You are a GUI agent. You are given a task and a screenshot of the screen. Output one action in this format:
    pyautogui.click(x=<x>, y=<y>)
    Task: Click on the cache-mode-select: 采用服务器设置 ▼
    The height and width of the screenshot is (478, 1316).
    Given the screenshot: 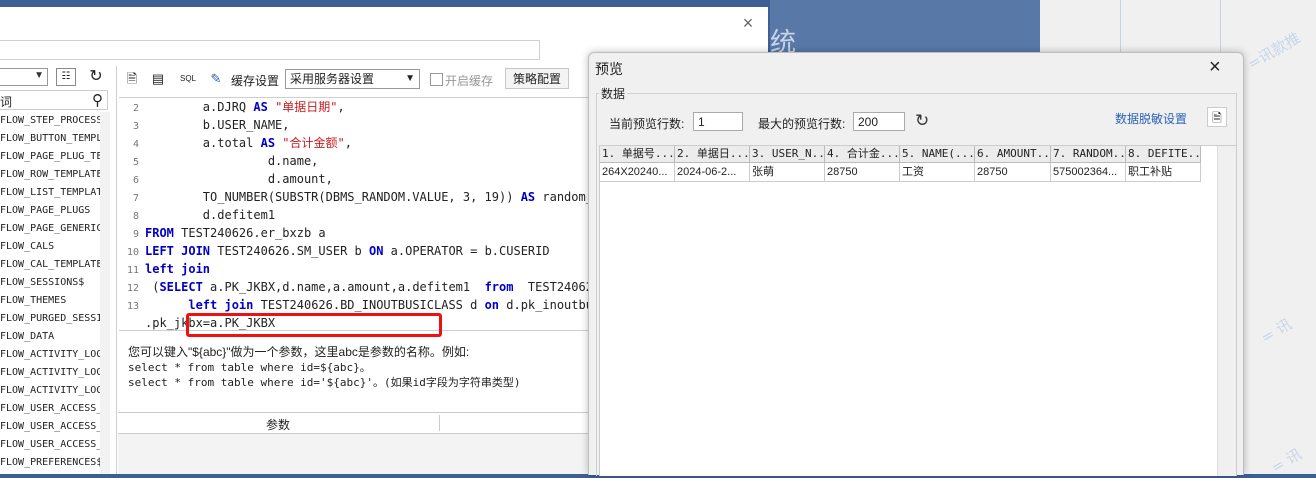 What is the action you would take?
    pyautogui.click(x=352, y=79)
    